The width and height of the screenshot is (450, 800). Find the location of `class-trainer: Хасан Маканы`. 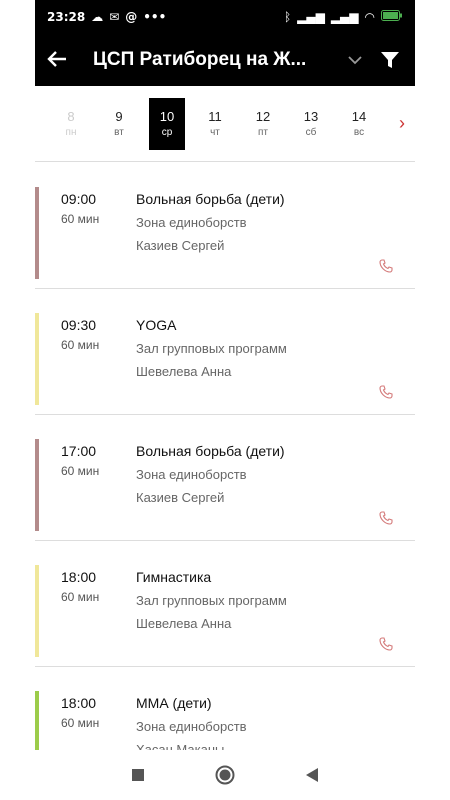

class-trainer: Хасан Маканы is located at coordinates (180, 746).